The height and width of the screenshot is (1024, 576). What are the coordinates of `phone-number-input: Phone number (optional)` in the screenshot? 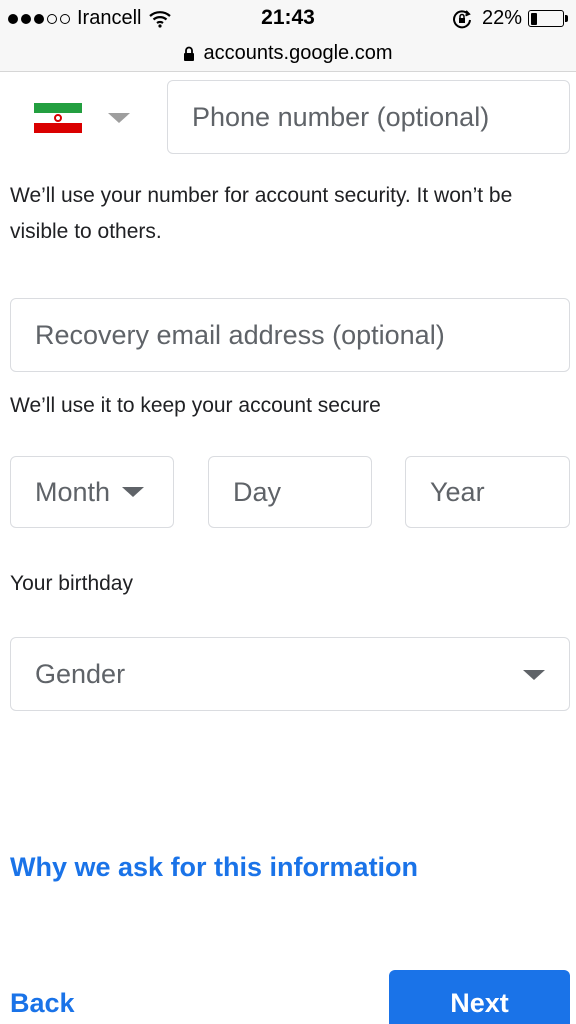 It's located at (368, 117).